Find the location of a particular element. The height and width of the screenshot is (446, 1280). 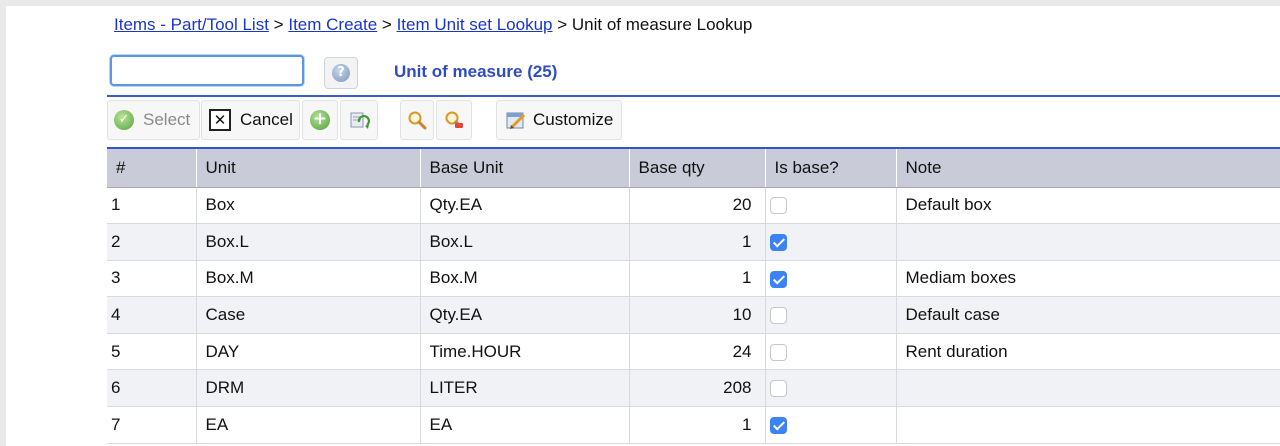

cancel-label: Cancel is located at coordinates (266, 119).